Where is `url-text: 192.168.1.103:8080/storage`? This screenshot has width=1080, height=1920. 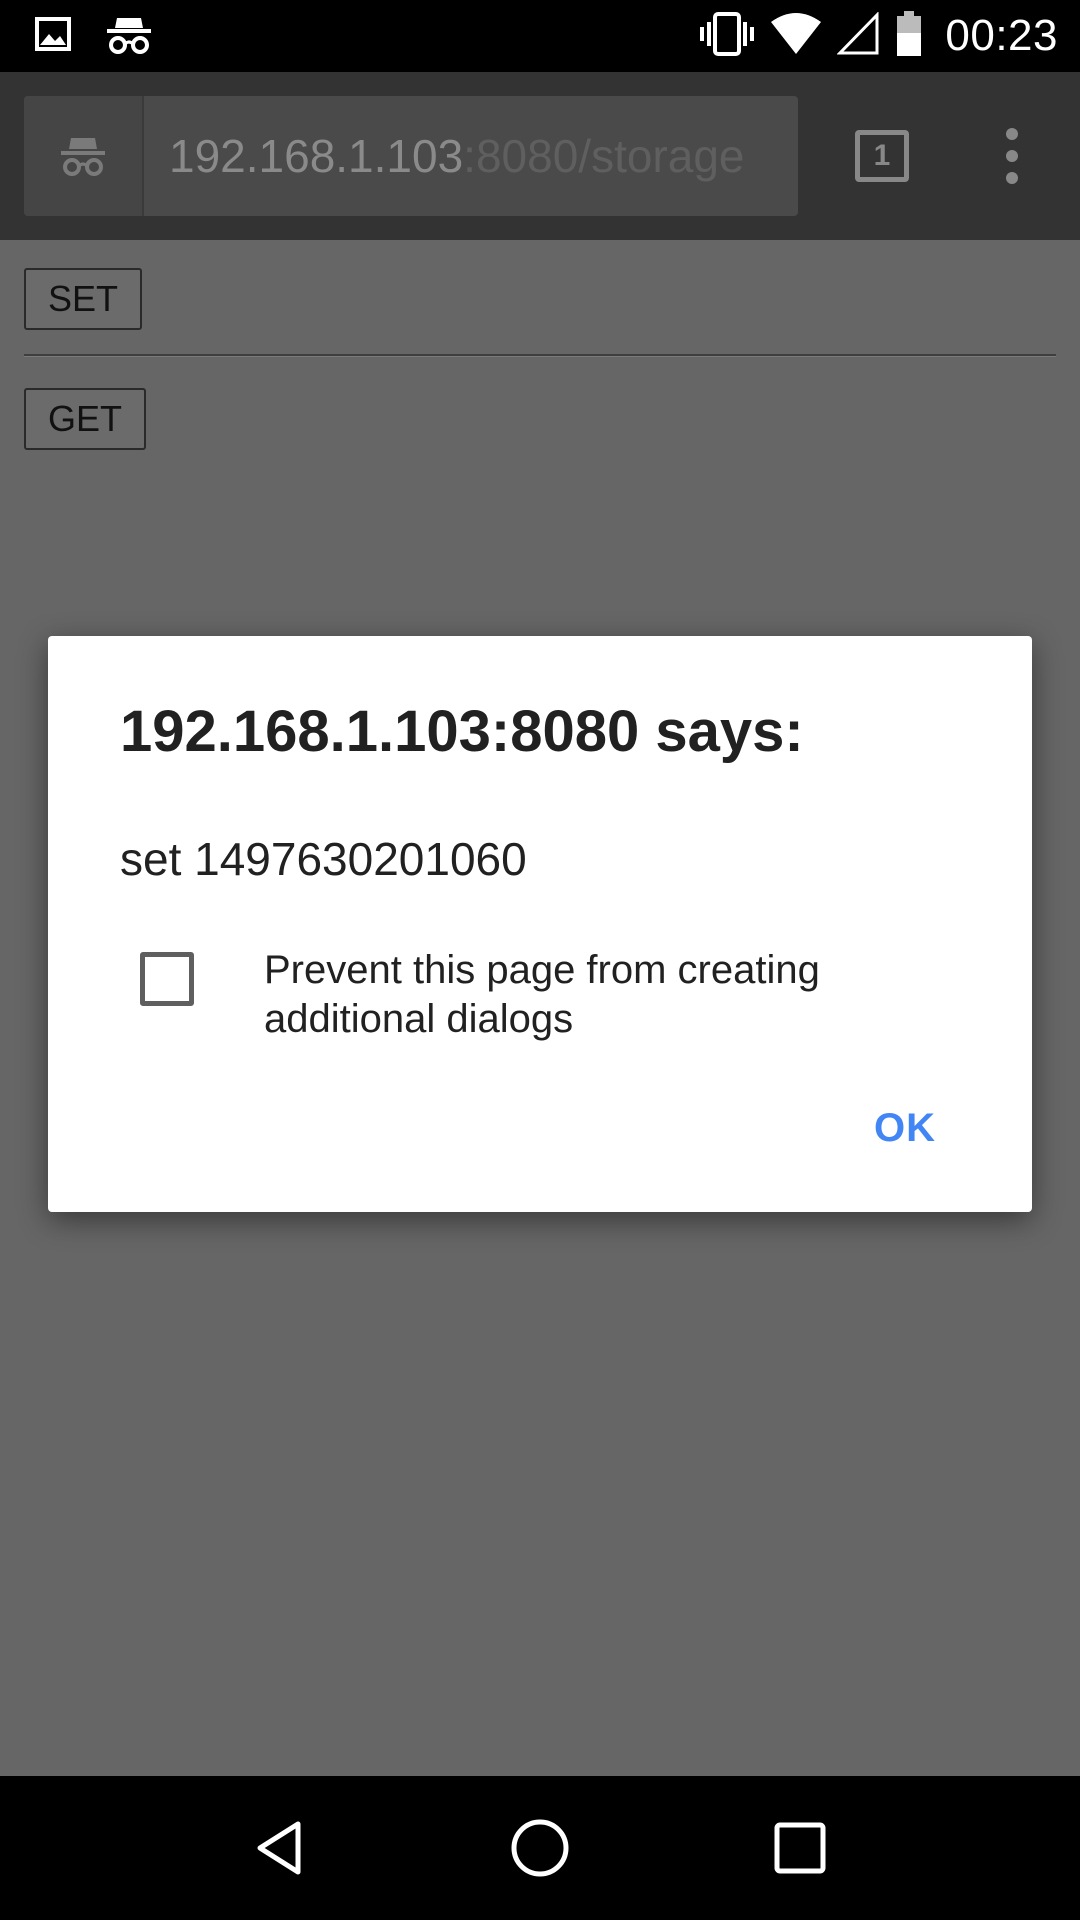 url-text: 192.168.1.103:8080/storage is located at coordinates (483, 156).